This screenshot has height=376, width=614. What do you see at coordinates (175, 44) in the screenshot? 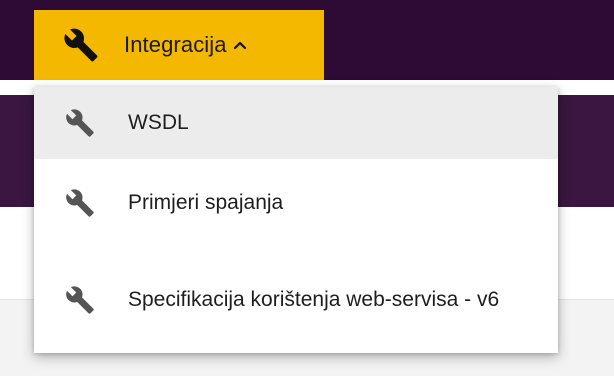
I see `nav-tab-label: Integracija` at bounding box center [175, 44].